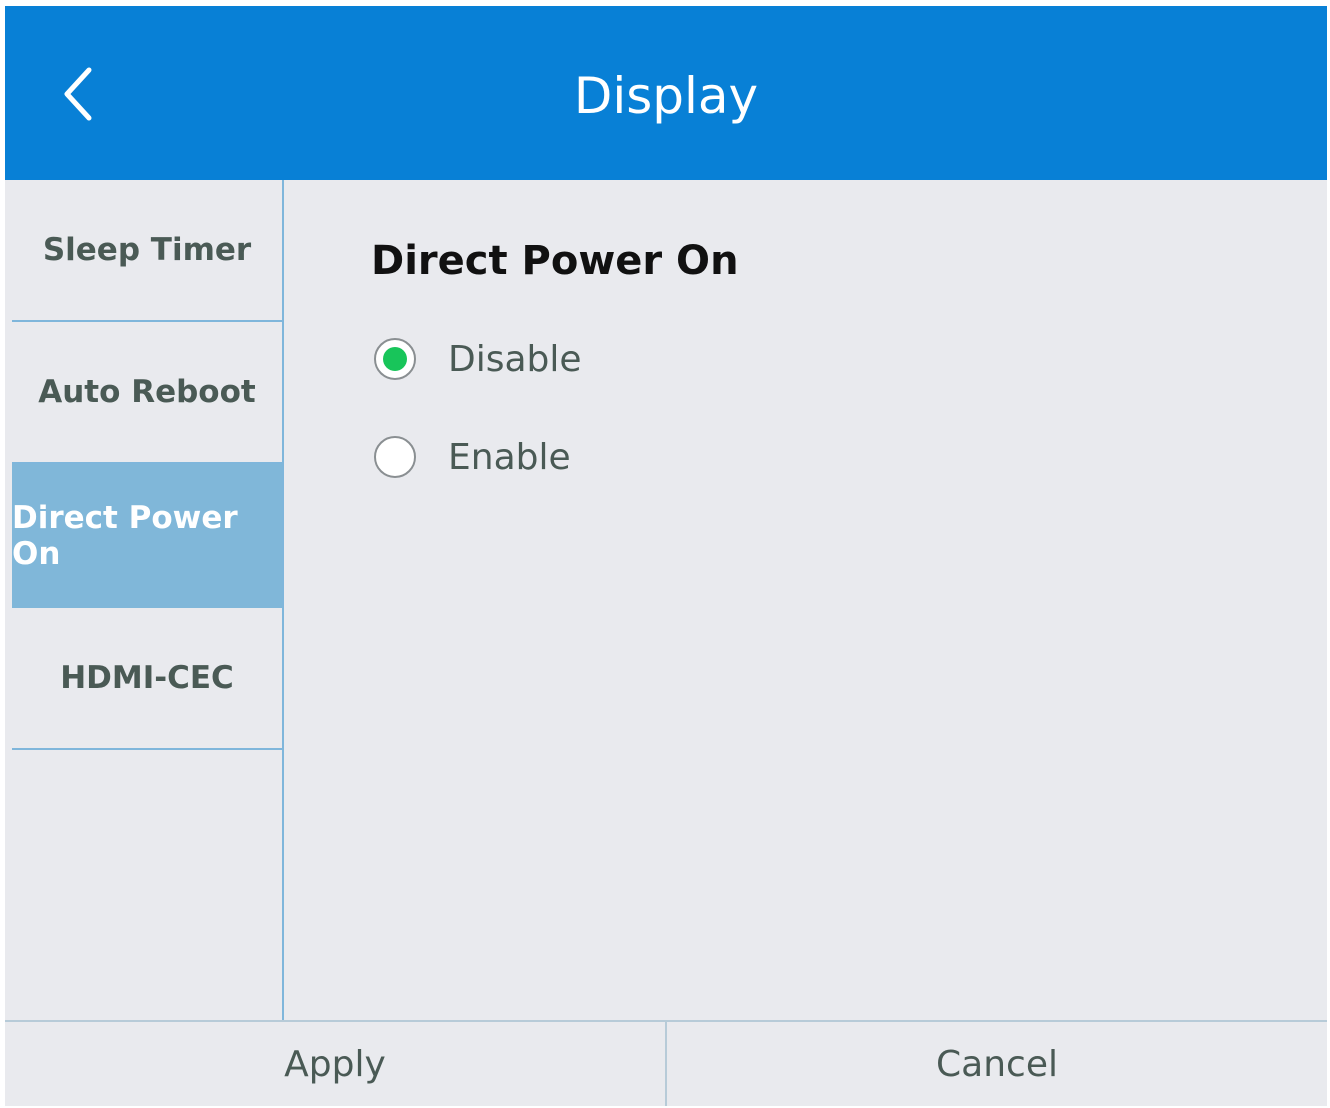 The image size is (1330, 1108). Describe the element at coordinates (395, 359) in the screenshot. I see `radio-button-disable` at that location.